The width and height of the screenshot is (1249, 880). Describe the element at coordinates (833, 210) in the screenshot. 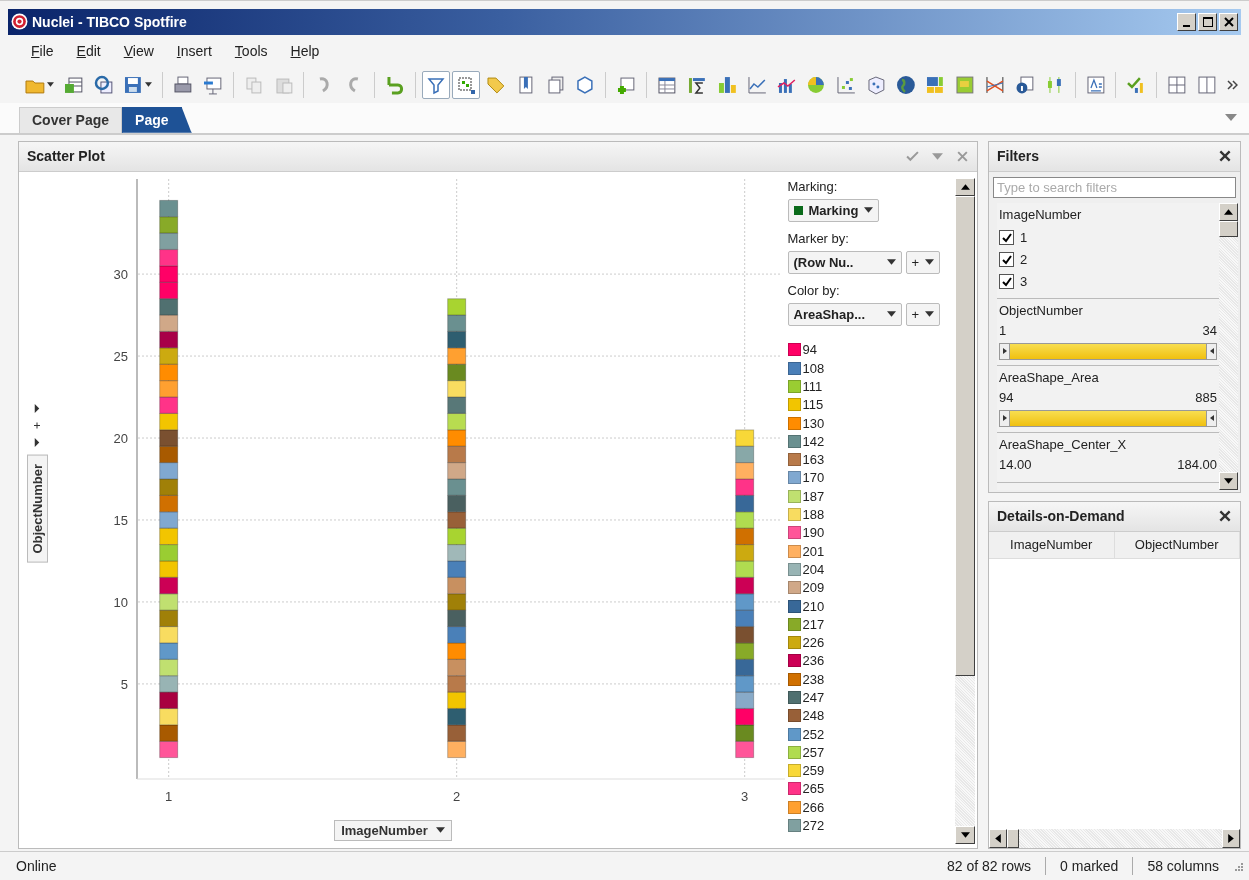

I see `marking-dropdown: Marking` at that location.